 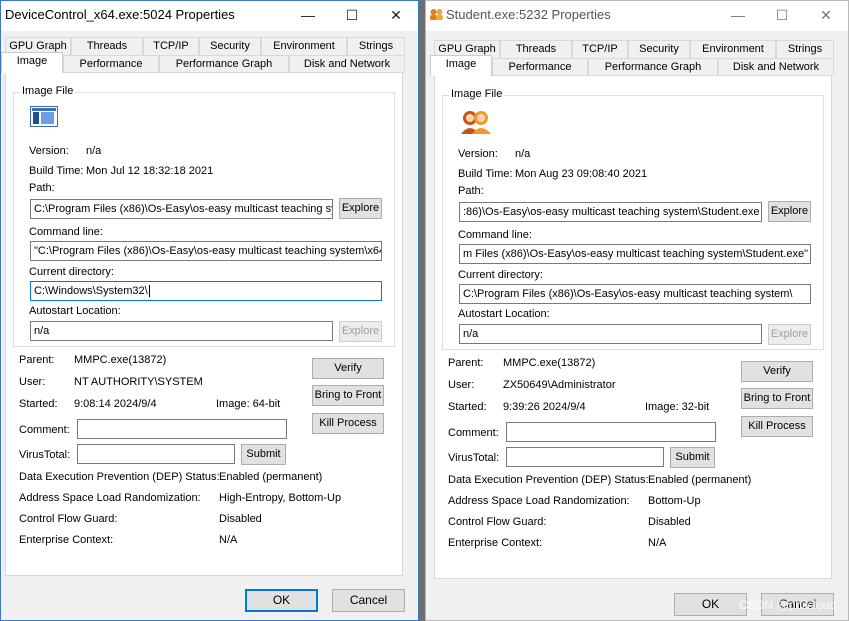 What do you see at coordinates (677, 407) in the screenshot?
I see `image-bits: Image: 32-bit` at bounding box center [677, 407].